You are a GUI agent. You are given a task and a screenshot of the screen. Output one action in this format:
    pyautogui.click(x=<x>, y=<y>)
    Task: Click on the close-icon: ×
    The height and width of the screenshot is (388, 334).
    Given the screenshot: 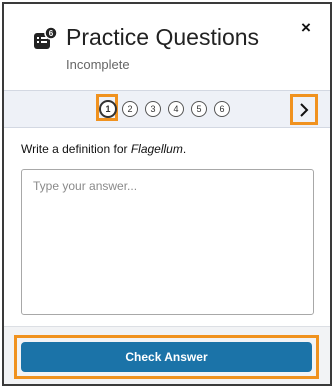 What is the action you would take?
    pyautogui.click(x=306, y=27)
    